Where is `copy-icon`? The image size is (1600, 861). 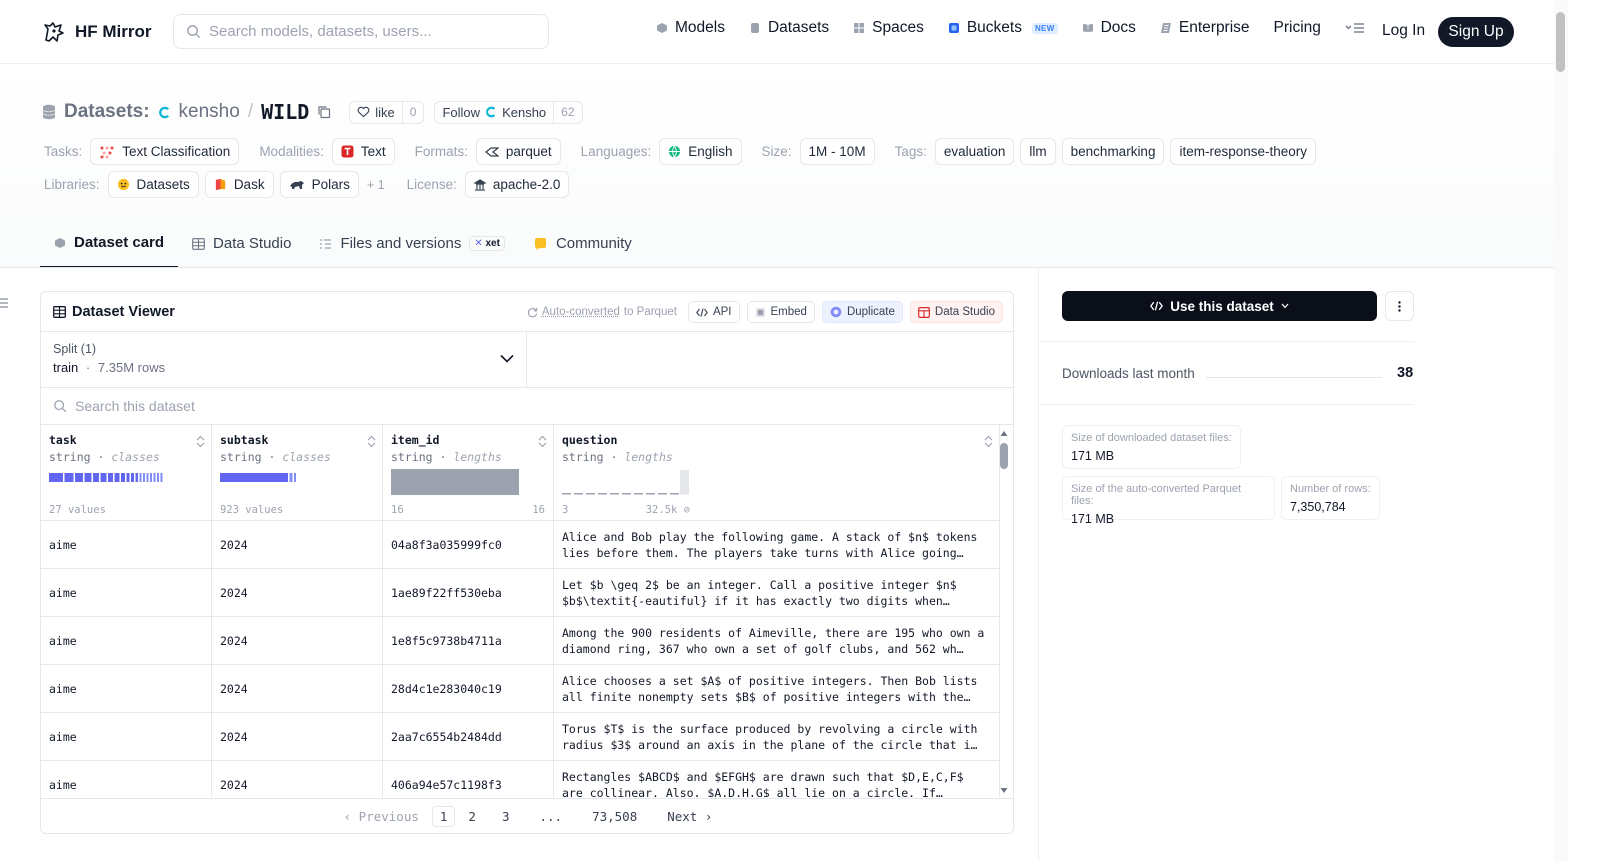
copy-icon is located at coordinates (324, 112).